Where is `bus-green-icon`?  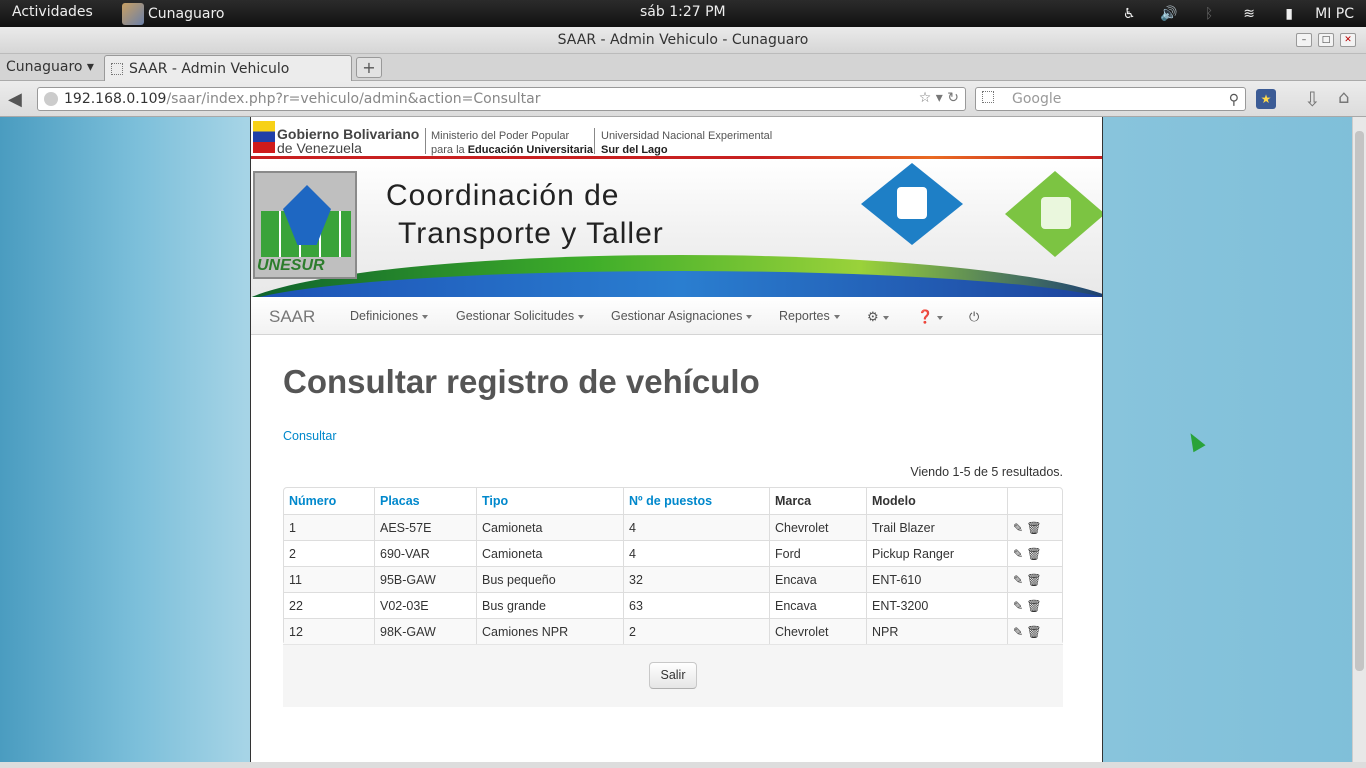
bus-green-icon is located at coordinates (1053, 214).